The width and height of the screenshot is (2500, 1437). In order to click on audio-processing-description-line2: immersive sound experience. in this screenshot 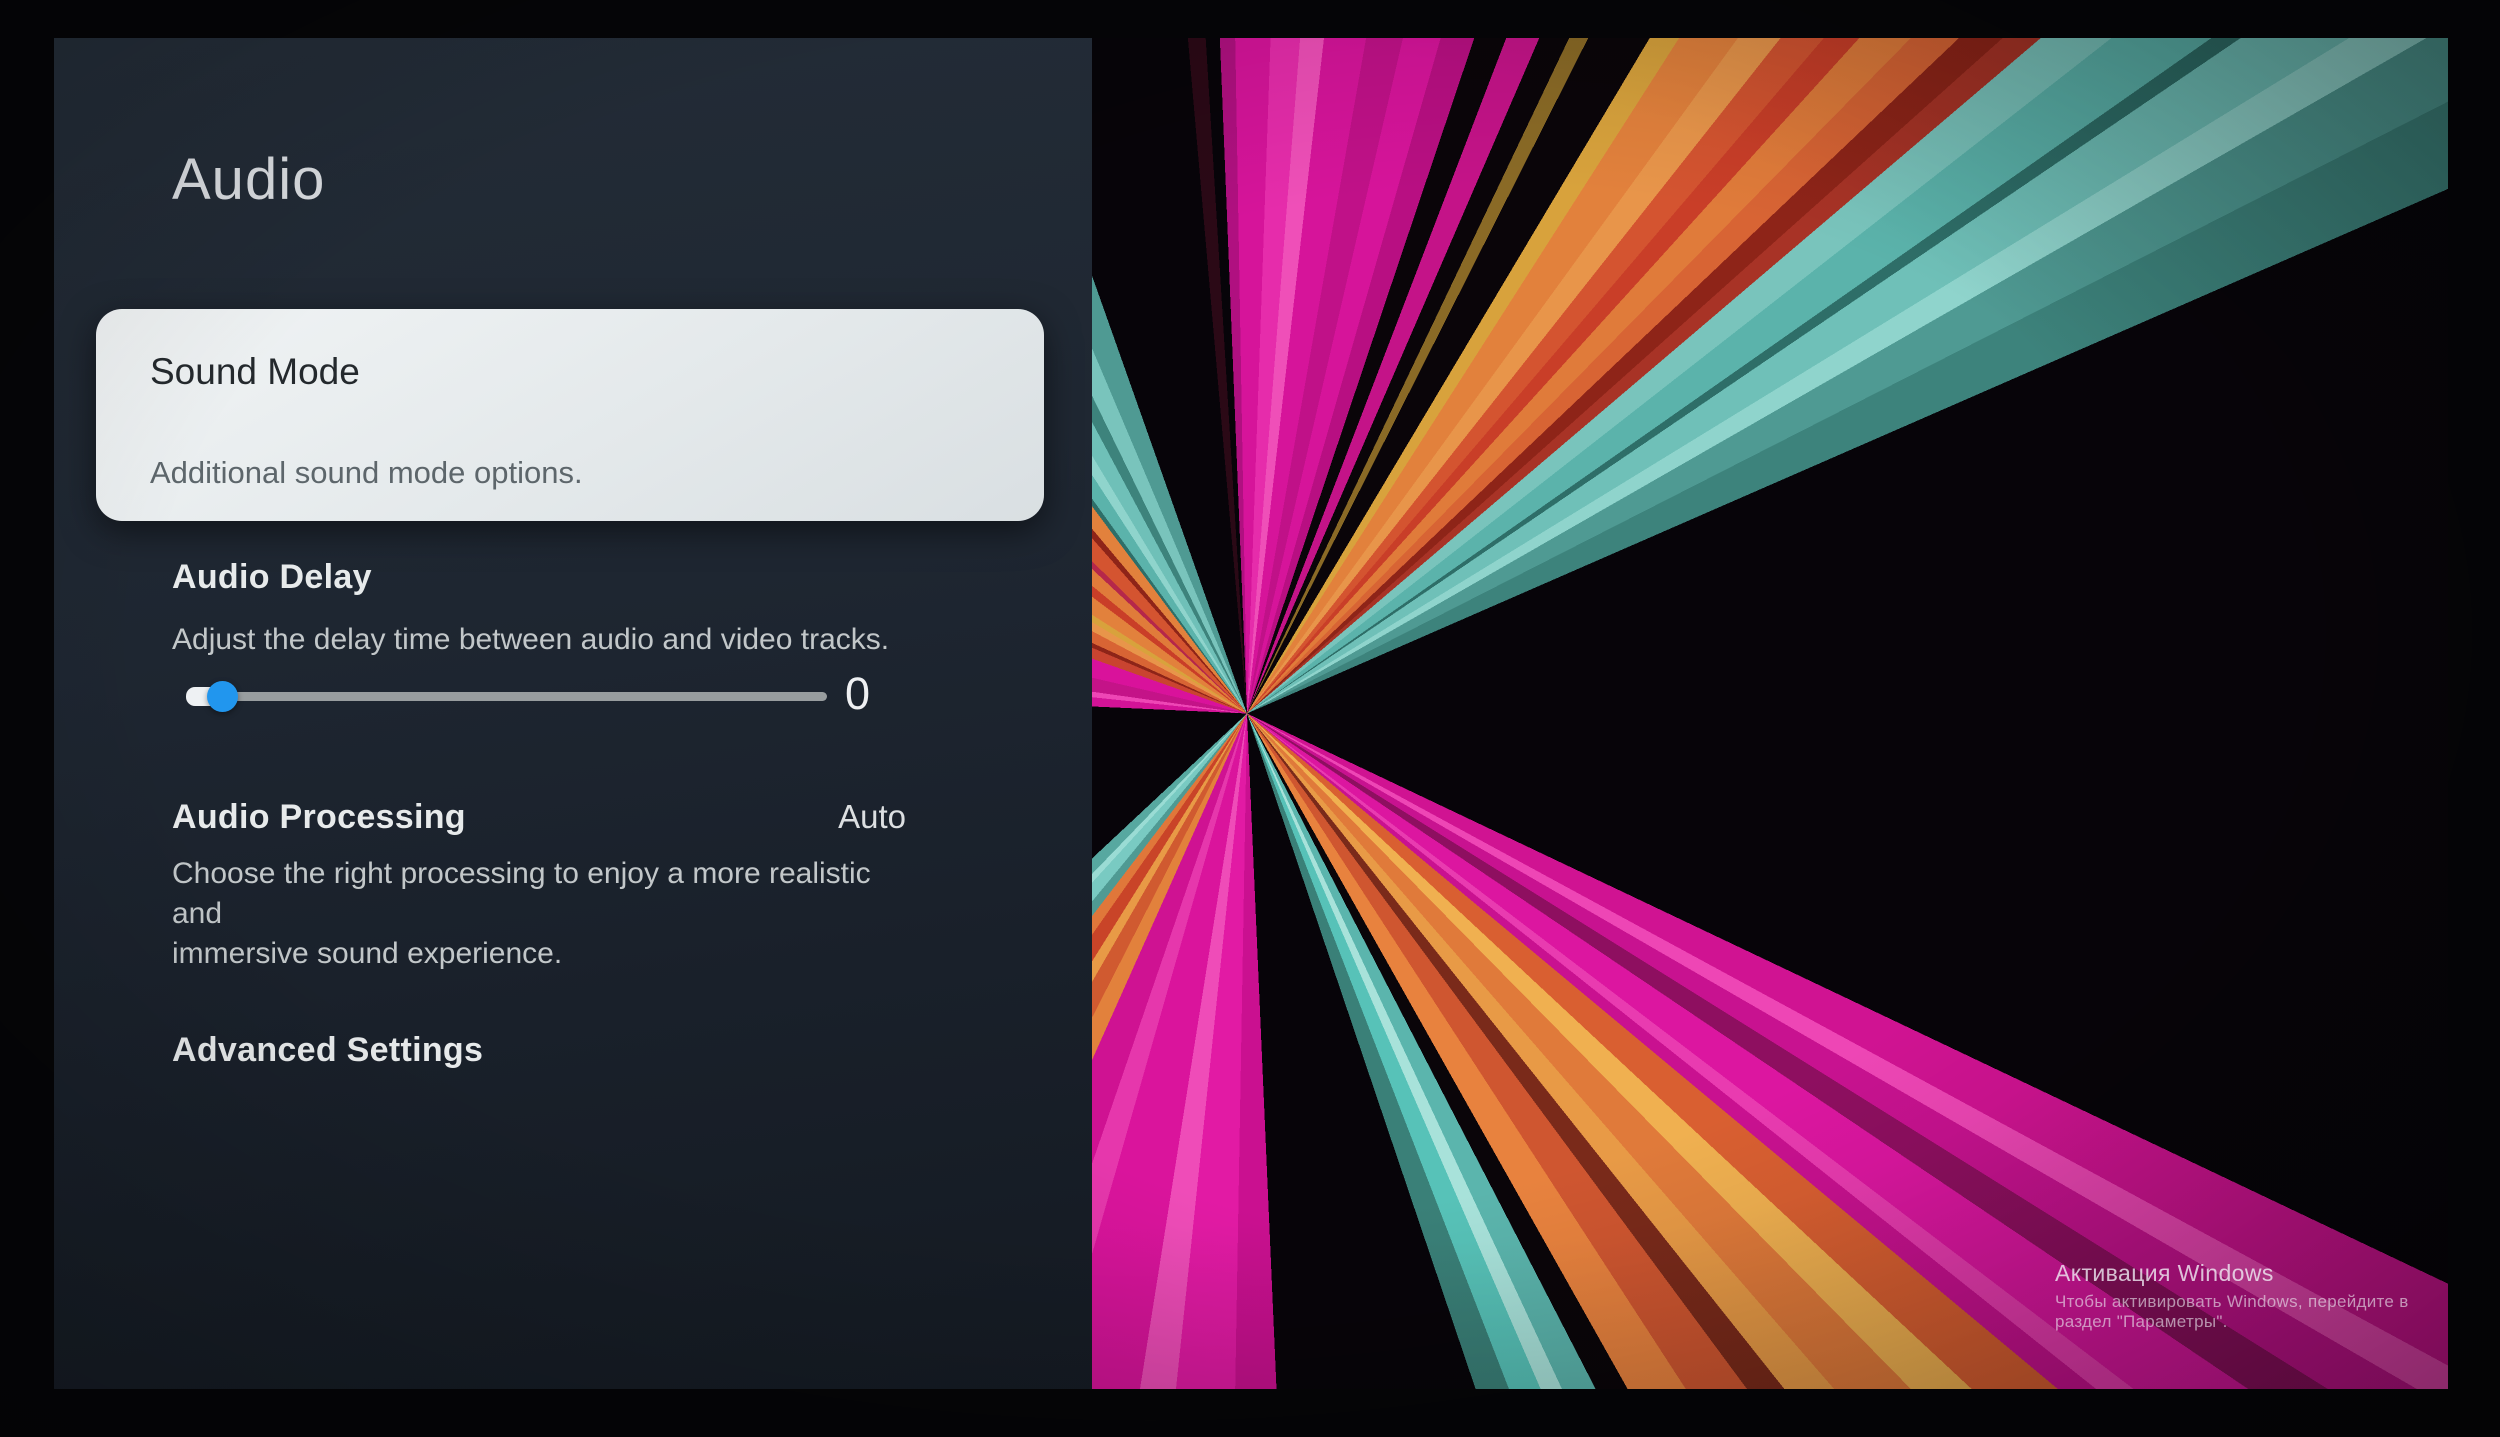, I will do `click(367, 953)`.